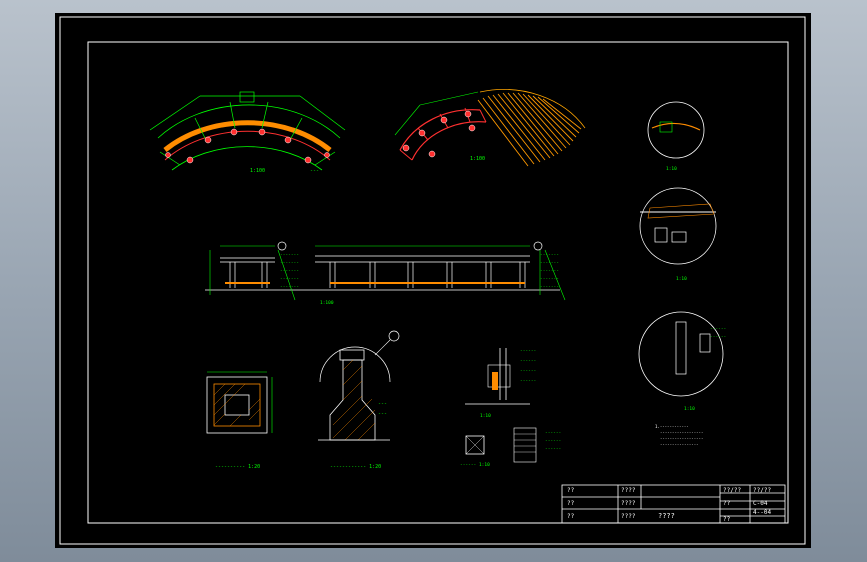 This screenshot has width=867, height=562. I want to click on title-field-b1: ??/??, so click(762, 490).